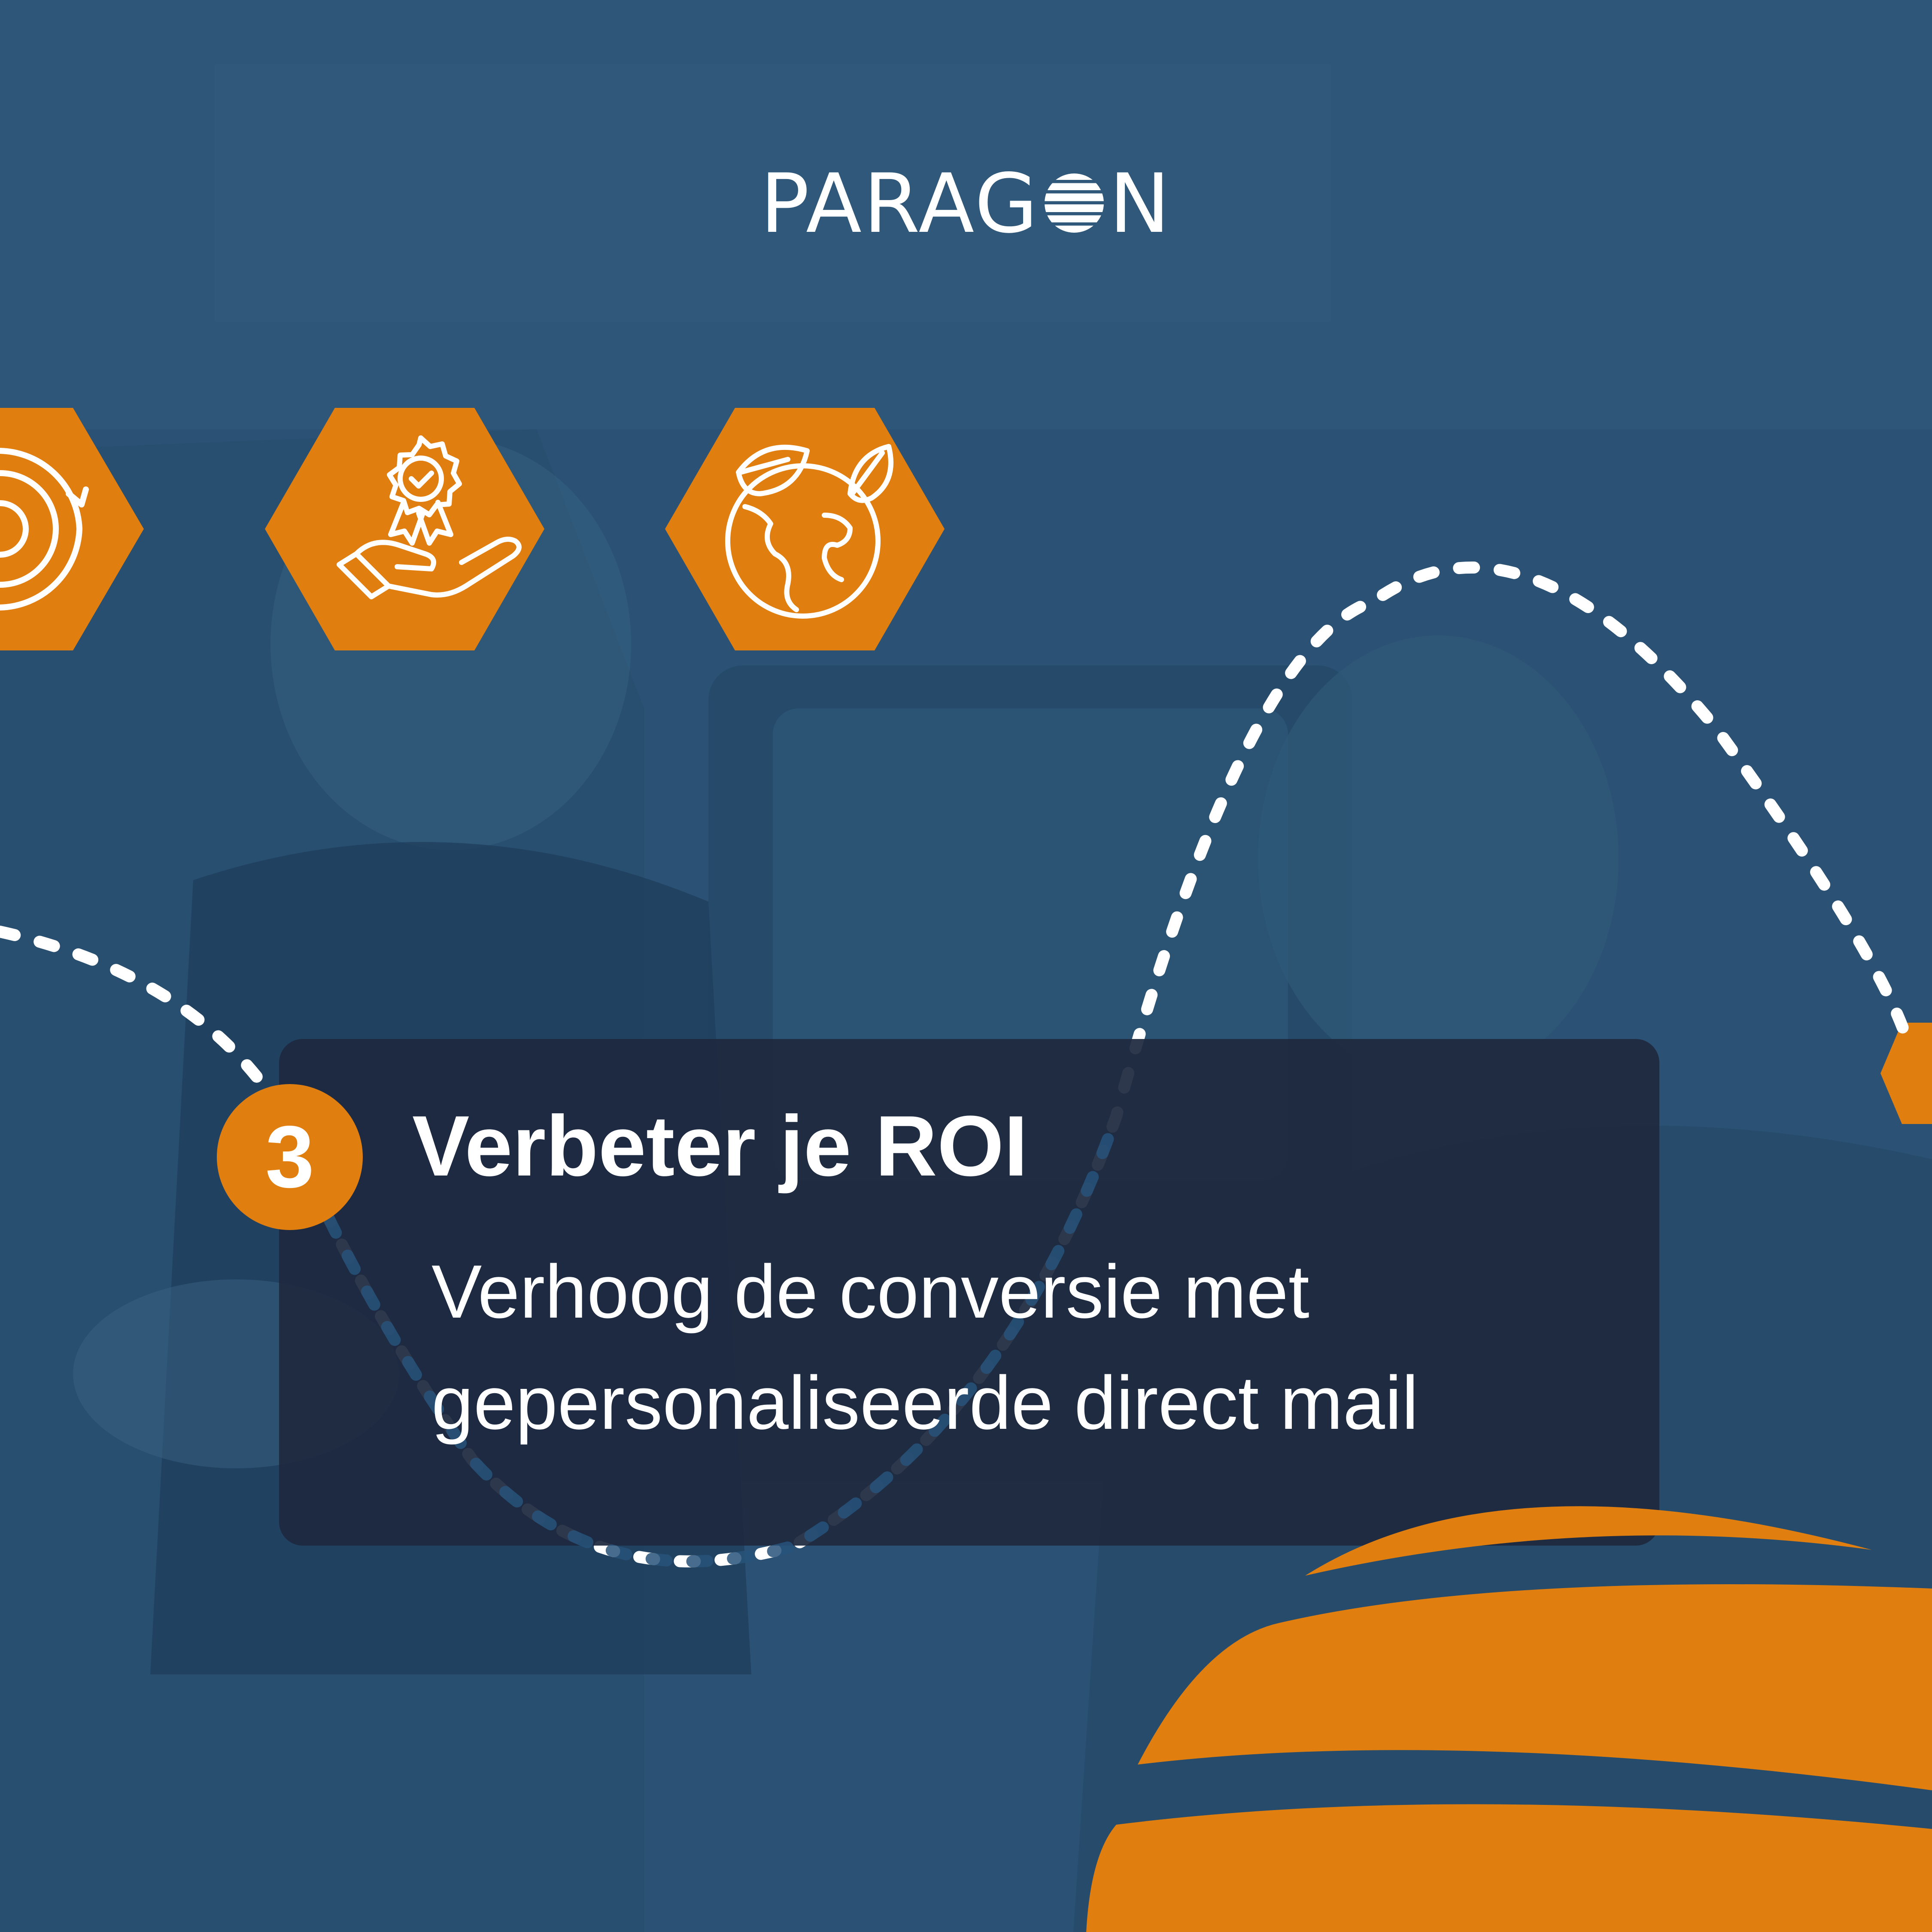 The image size is (1932, 1932). I want to click on step-description-line-1: Verhoog de conversie met, so click(870, 1292).